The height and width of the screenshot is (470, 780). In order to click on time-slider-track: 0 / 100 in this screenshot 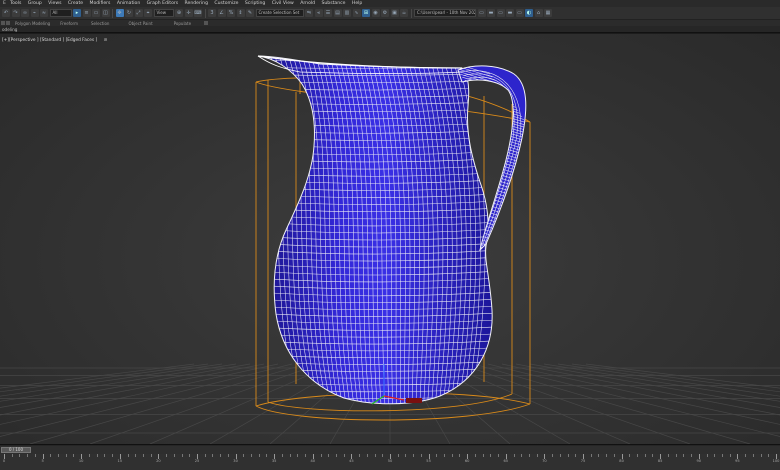, I will do `click(390, 450)`.